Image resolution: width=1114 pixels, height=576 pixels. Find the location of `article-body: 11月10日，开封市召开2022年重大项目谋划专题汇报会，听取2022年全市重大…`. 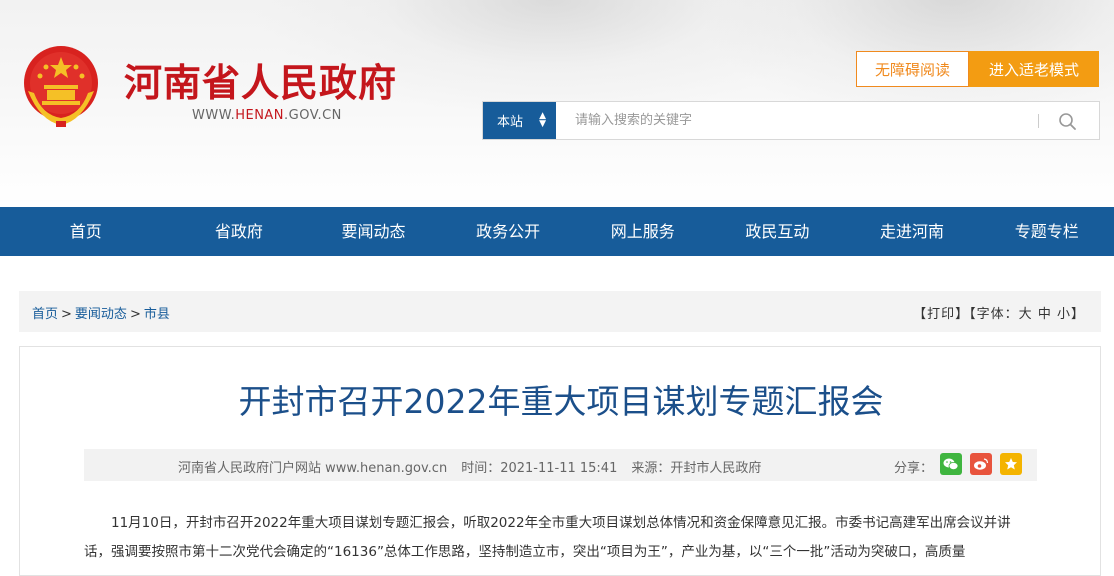

article-body: 11月10日，开封市召开2022年重大项目谋划专题汇报会，听取2022年全市重大… is located at coordinates (547, 537).